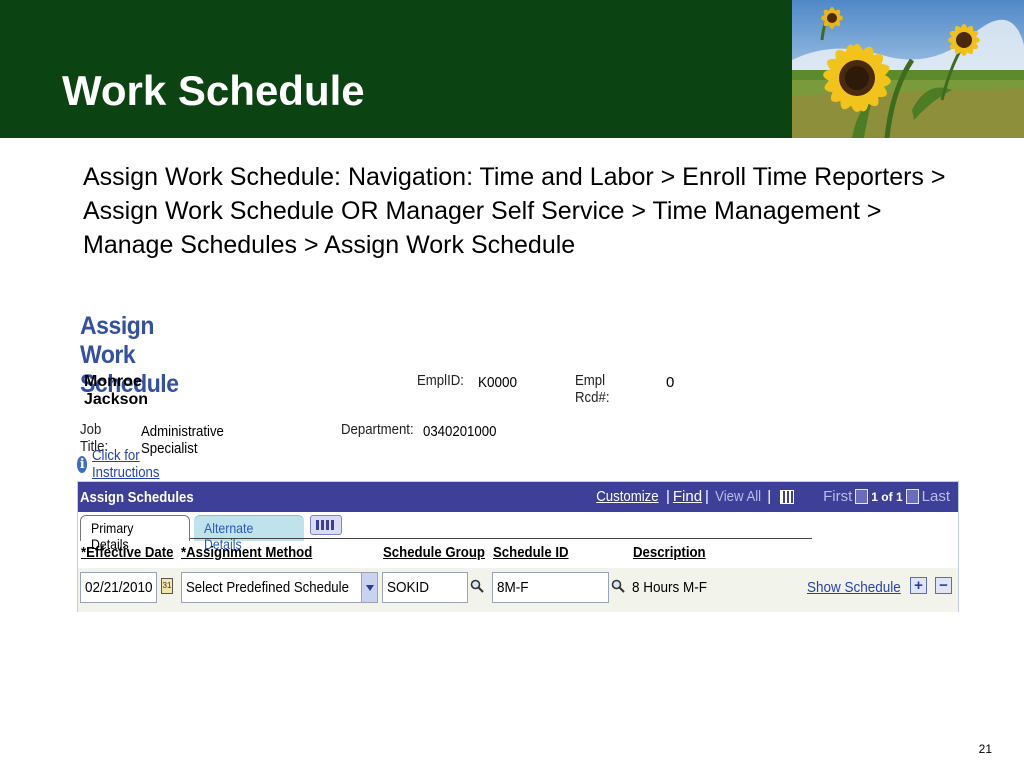 The width and height of the screenshot is (1024, 768). What do you see at coordinates (434, 552) in the screenshot?
I see `column-header-schedule-group: Schedule Group` at bounding box center [434, 552].